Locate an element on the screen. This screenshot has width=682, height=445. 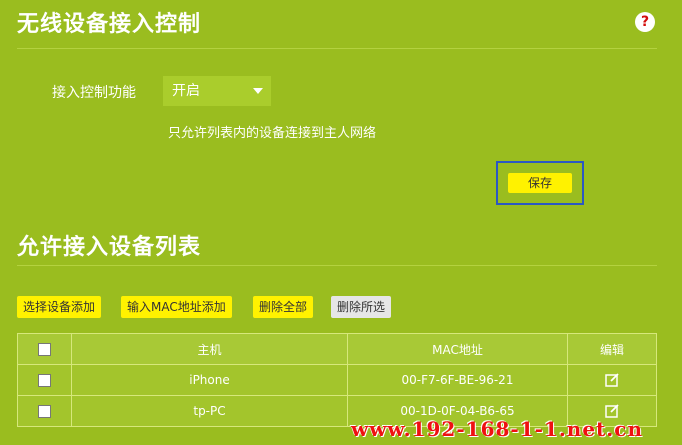
list-title: 允许接入设备列表 is located at coordinates (109, 247).